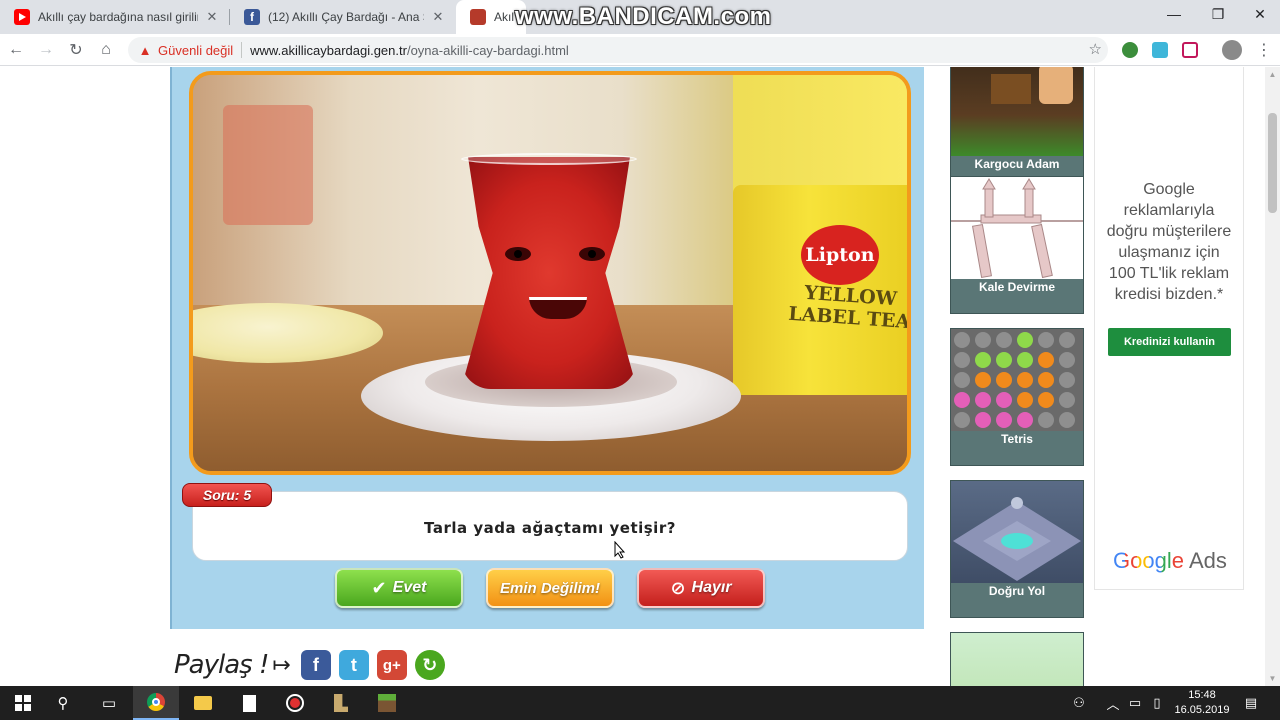  Describe the element at coordinates (1017, 129) in the screenshot. I see `game-card-kargocu-adam: Kargocu Adam` at that location.